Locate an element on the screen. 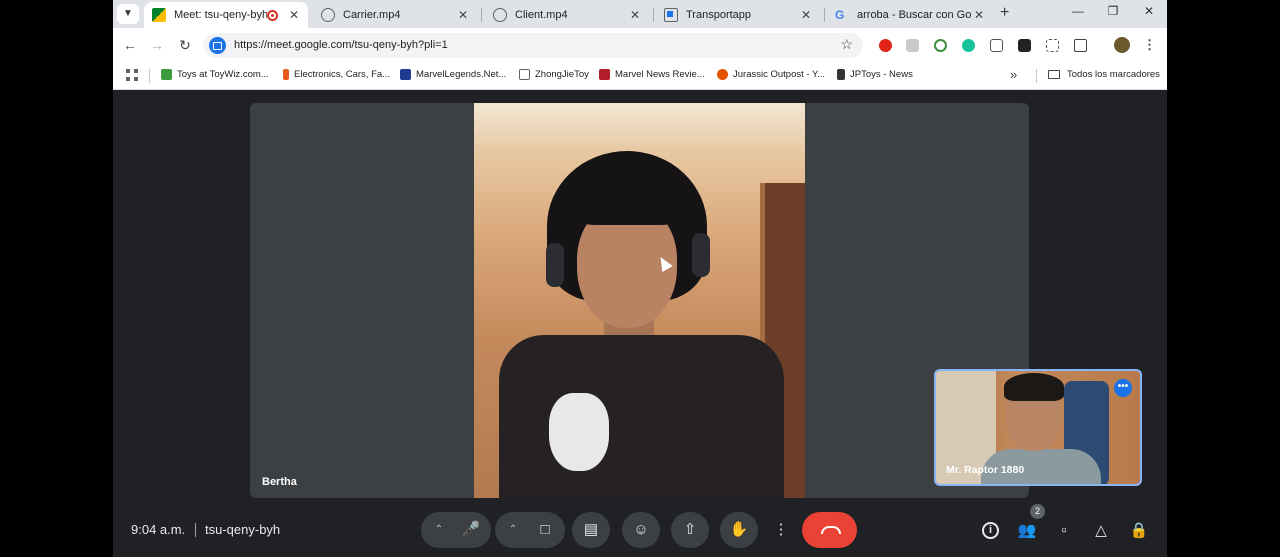 The width and height of the screenshot is (1280, 557). forward-arrow-icon: → is located at coordinates (157, 45).